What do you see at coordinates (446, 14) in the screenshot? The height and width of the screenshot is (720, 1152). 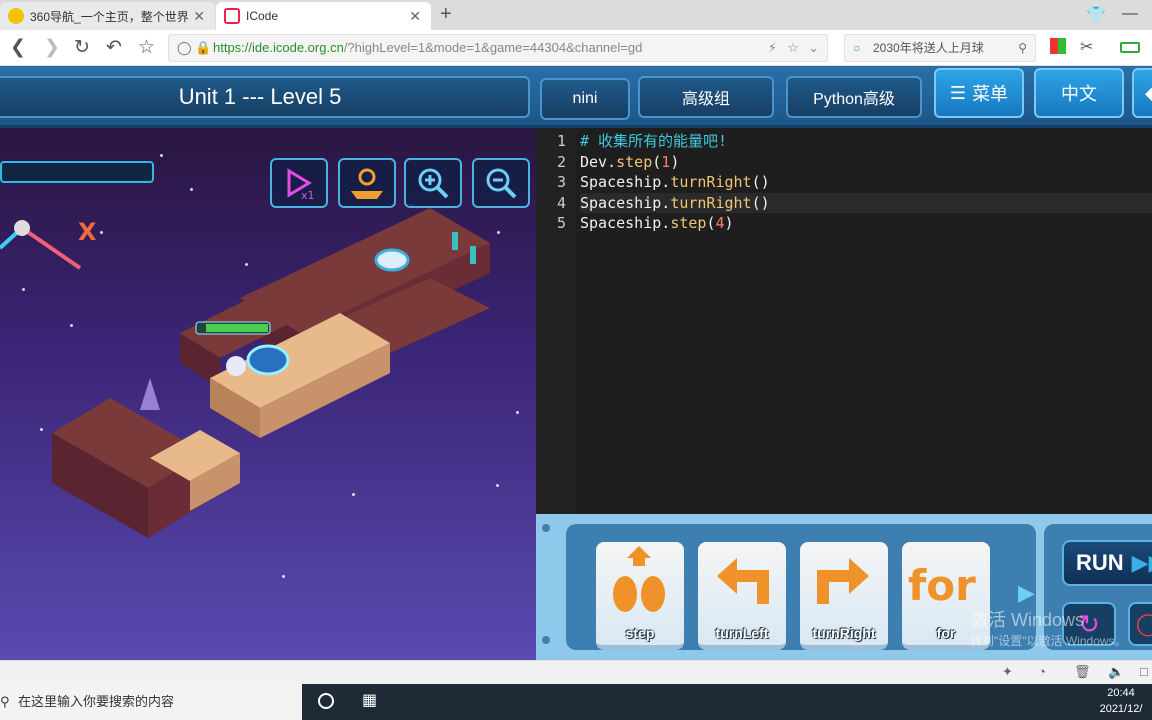 I see `new-tab-icon: +` at bounding box center [446, 14].